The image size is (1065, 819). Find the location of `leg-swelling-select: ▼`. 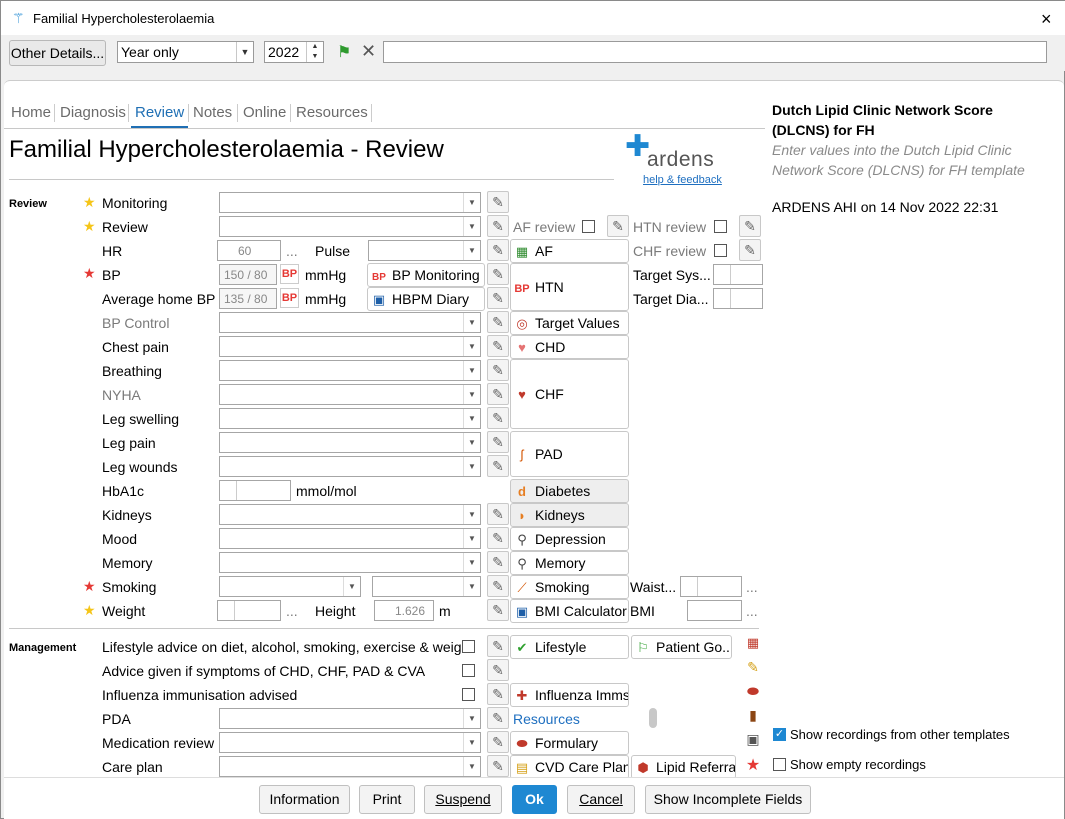

leg-swelling-select: ▼ is located at coordinates (350, 418).